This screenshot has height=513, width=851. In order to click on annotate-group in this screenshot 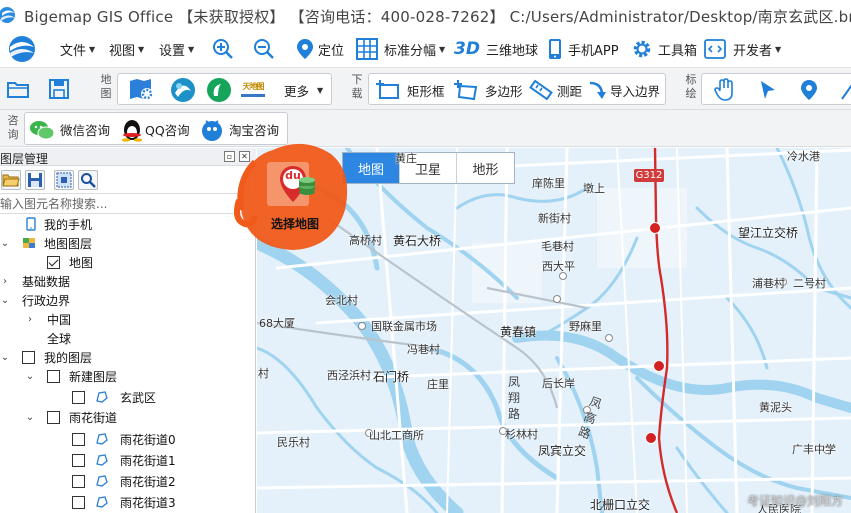, I will do `click(776, 89)`.